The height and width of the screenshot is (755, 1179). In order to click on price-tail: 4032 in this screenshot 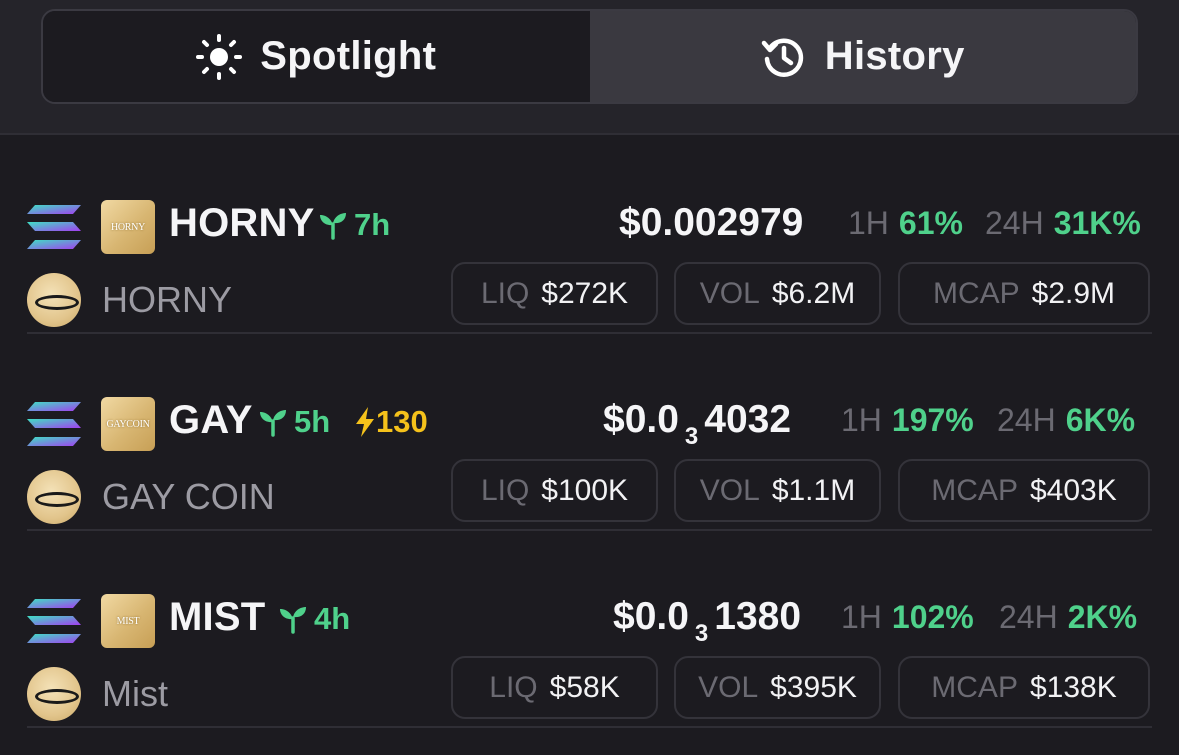, I will do `click(748, 419)`.